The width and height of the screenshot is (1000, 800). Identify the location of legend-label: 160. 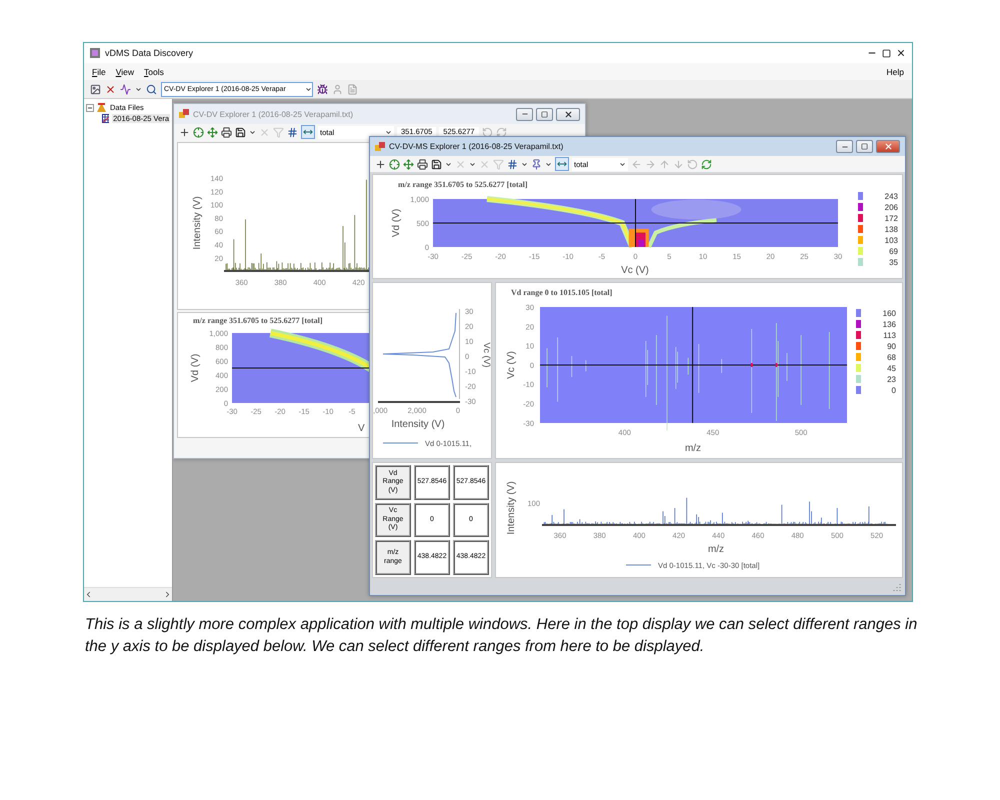
(889, 313).